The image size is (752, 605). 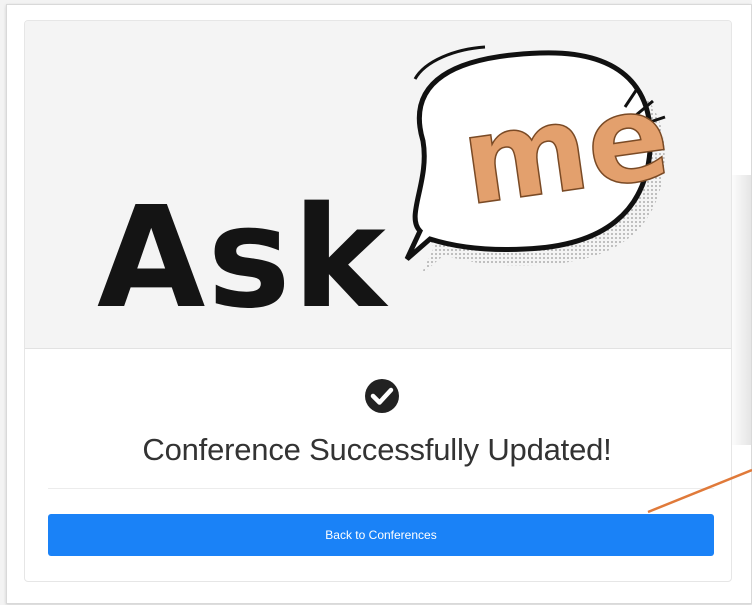 I want to click on back-to-conferences-button: Back to Conferences, so click(x=381, y=535).